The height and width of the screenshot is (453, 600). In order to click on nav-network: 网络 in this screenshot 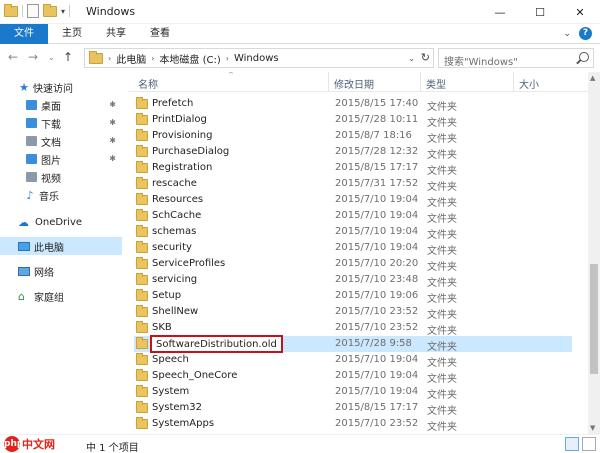, I will do `click(61, 271)`.